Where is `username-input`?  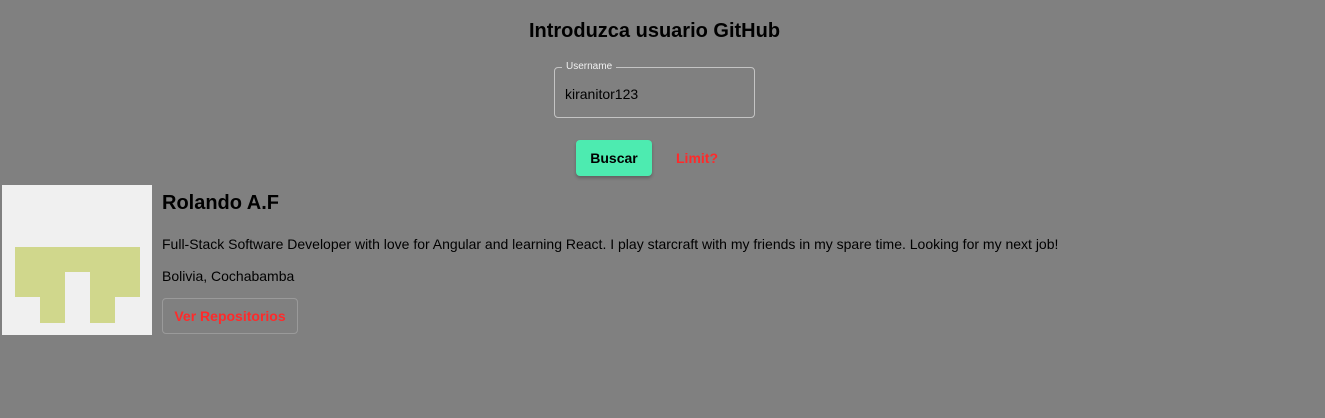 username-input is located at coordinates (655, 94).